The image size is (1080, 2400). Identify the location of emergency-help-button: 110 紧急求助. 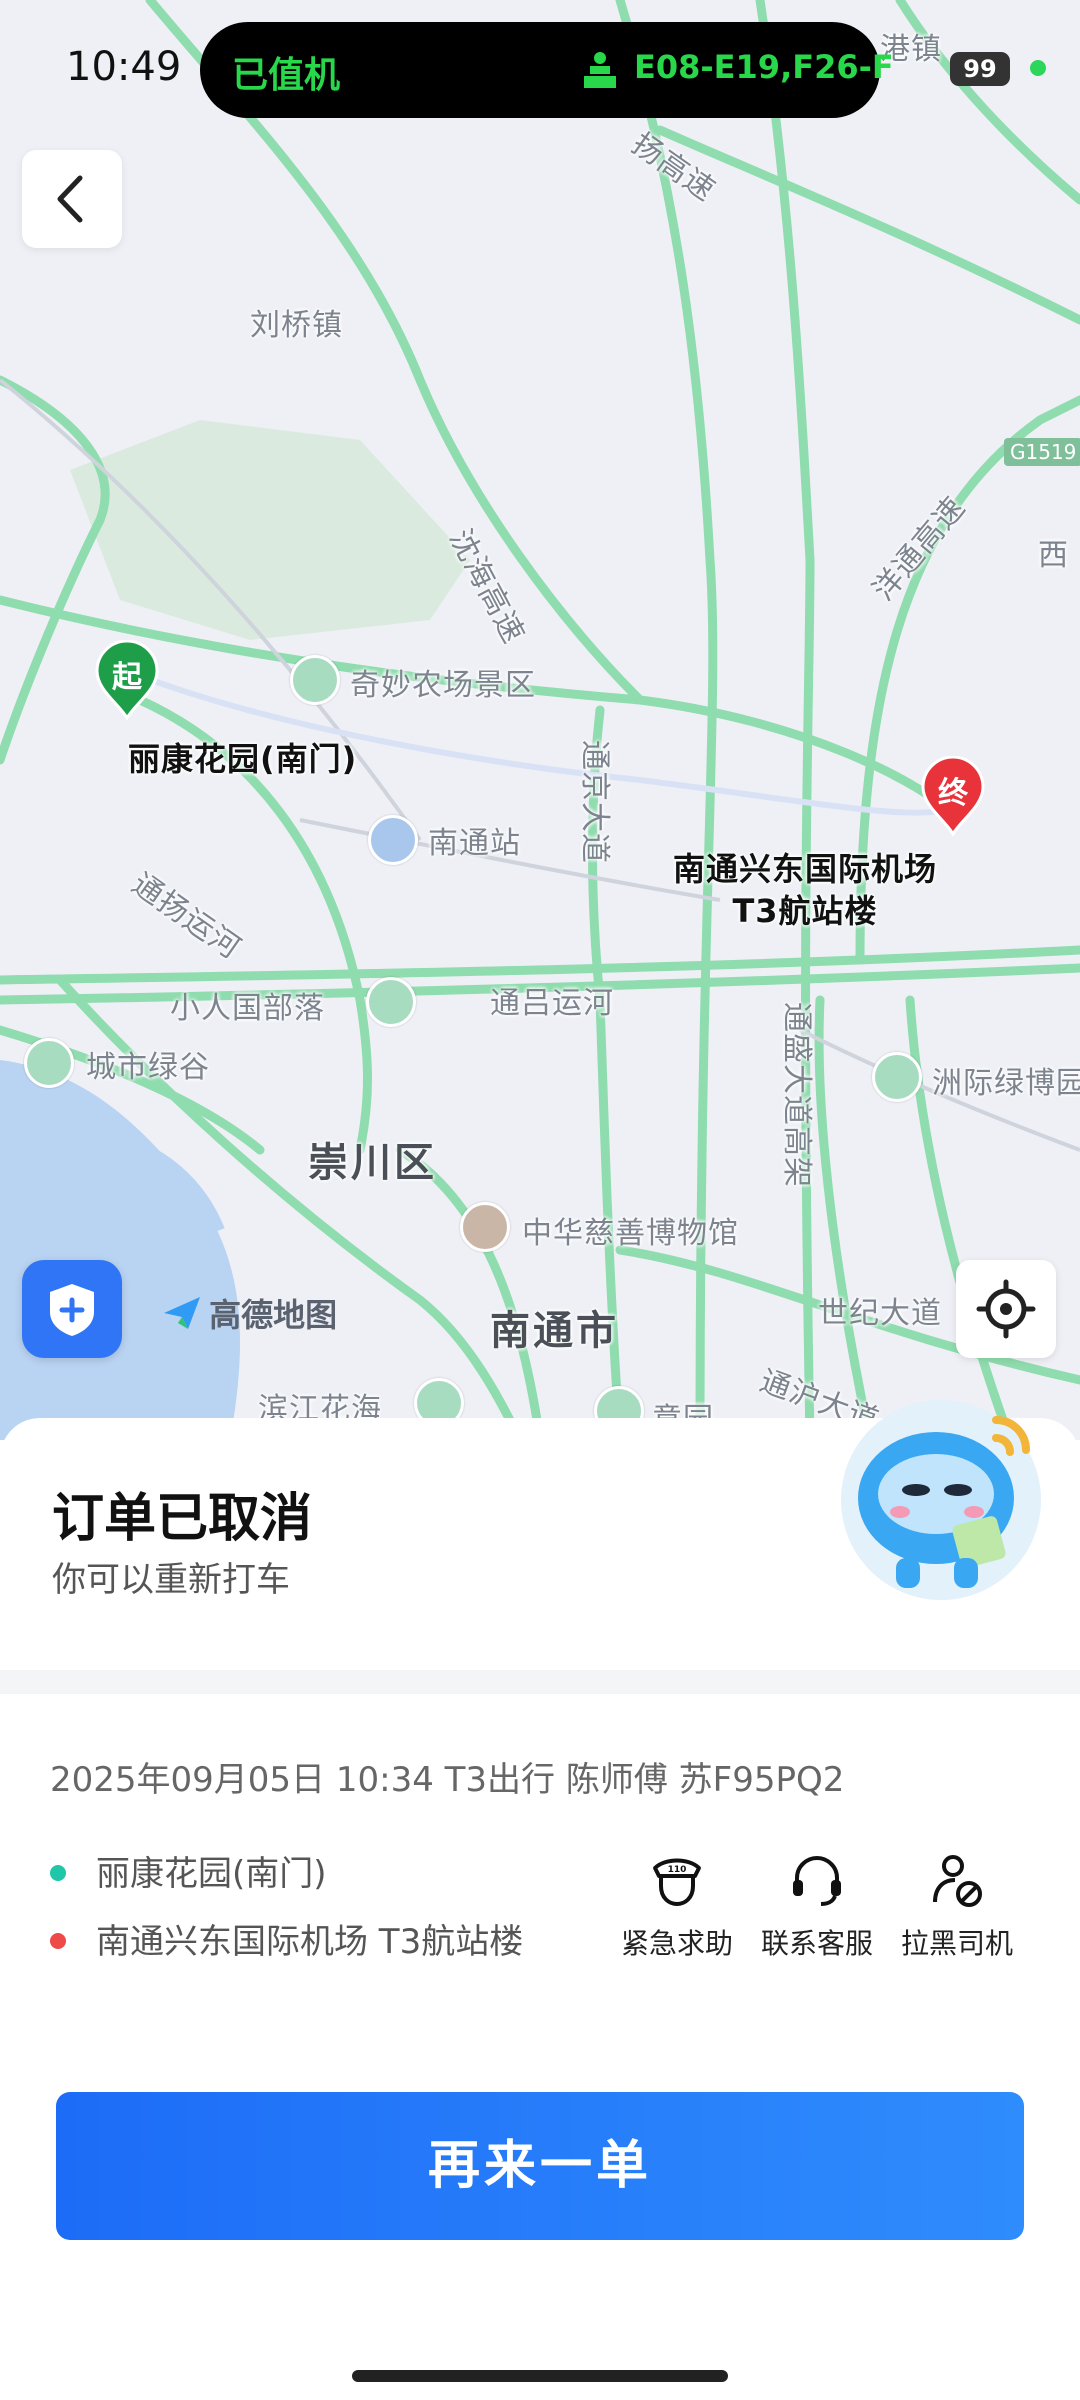
(677, 1906).